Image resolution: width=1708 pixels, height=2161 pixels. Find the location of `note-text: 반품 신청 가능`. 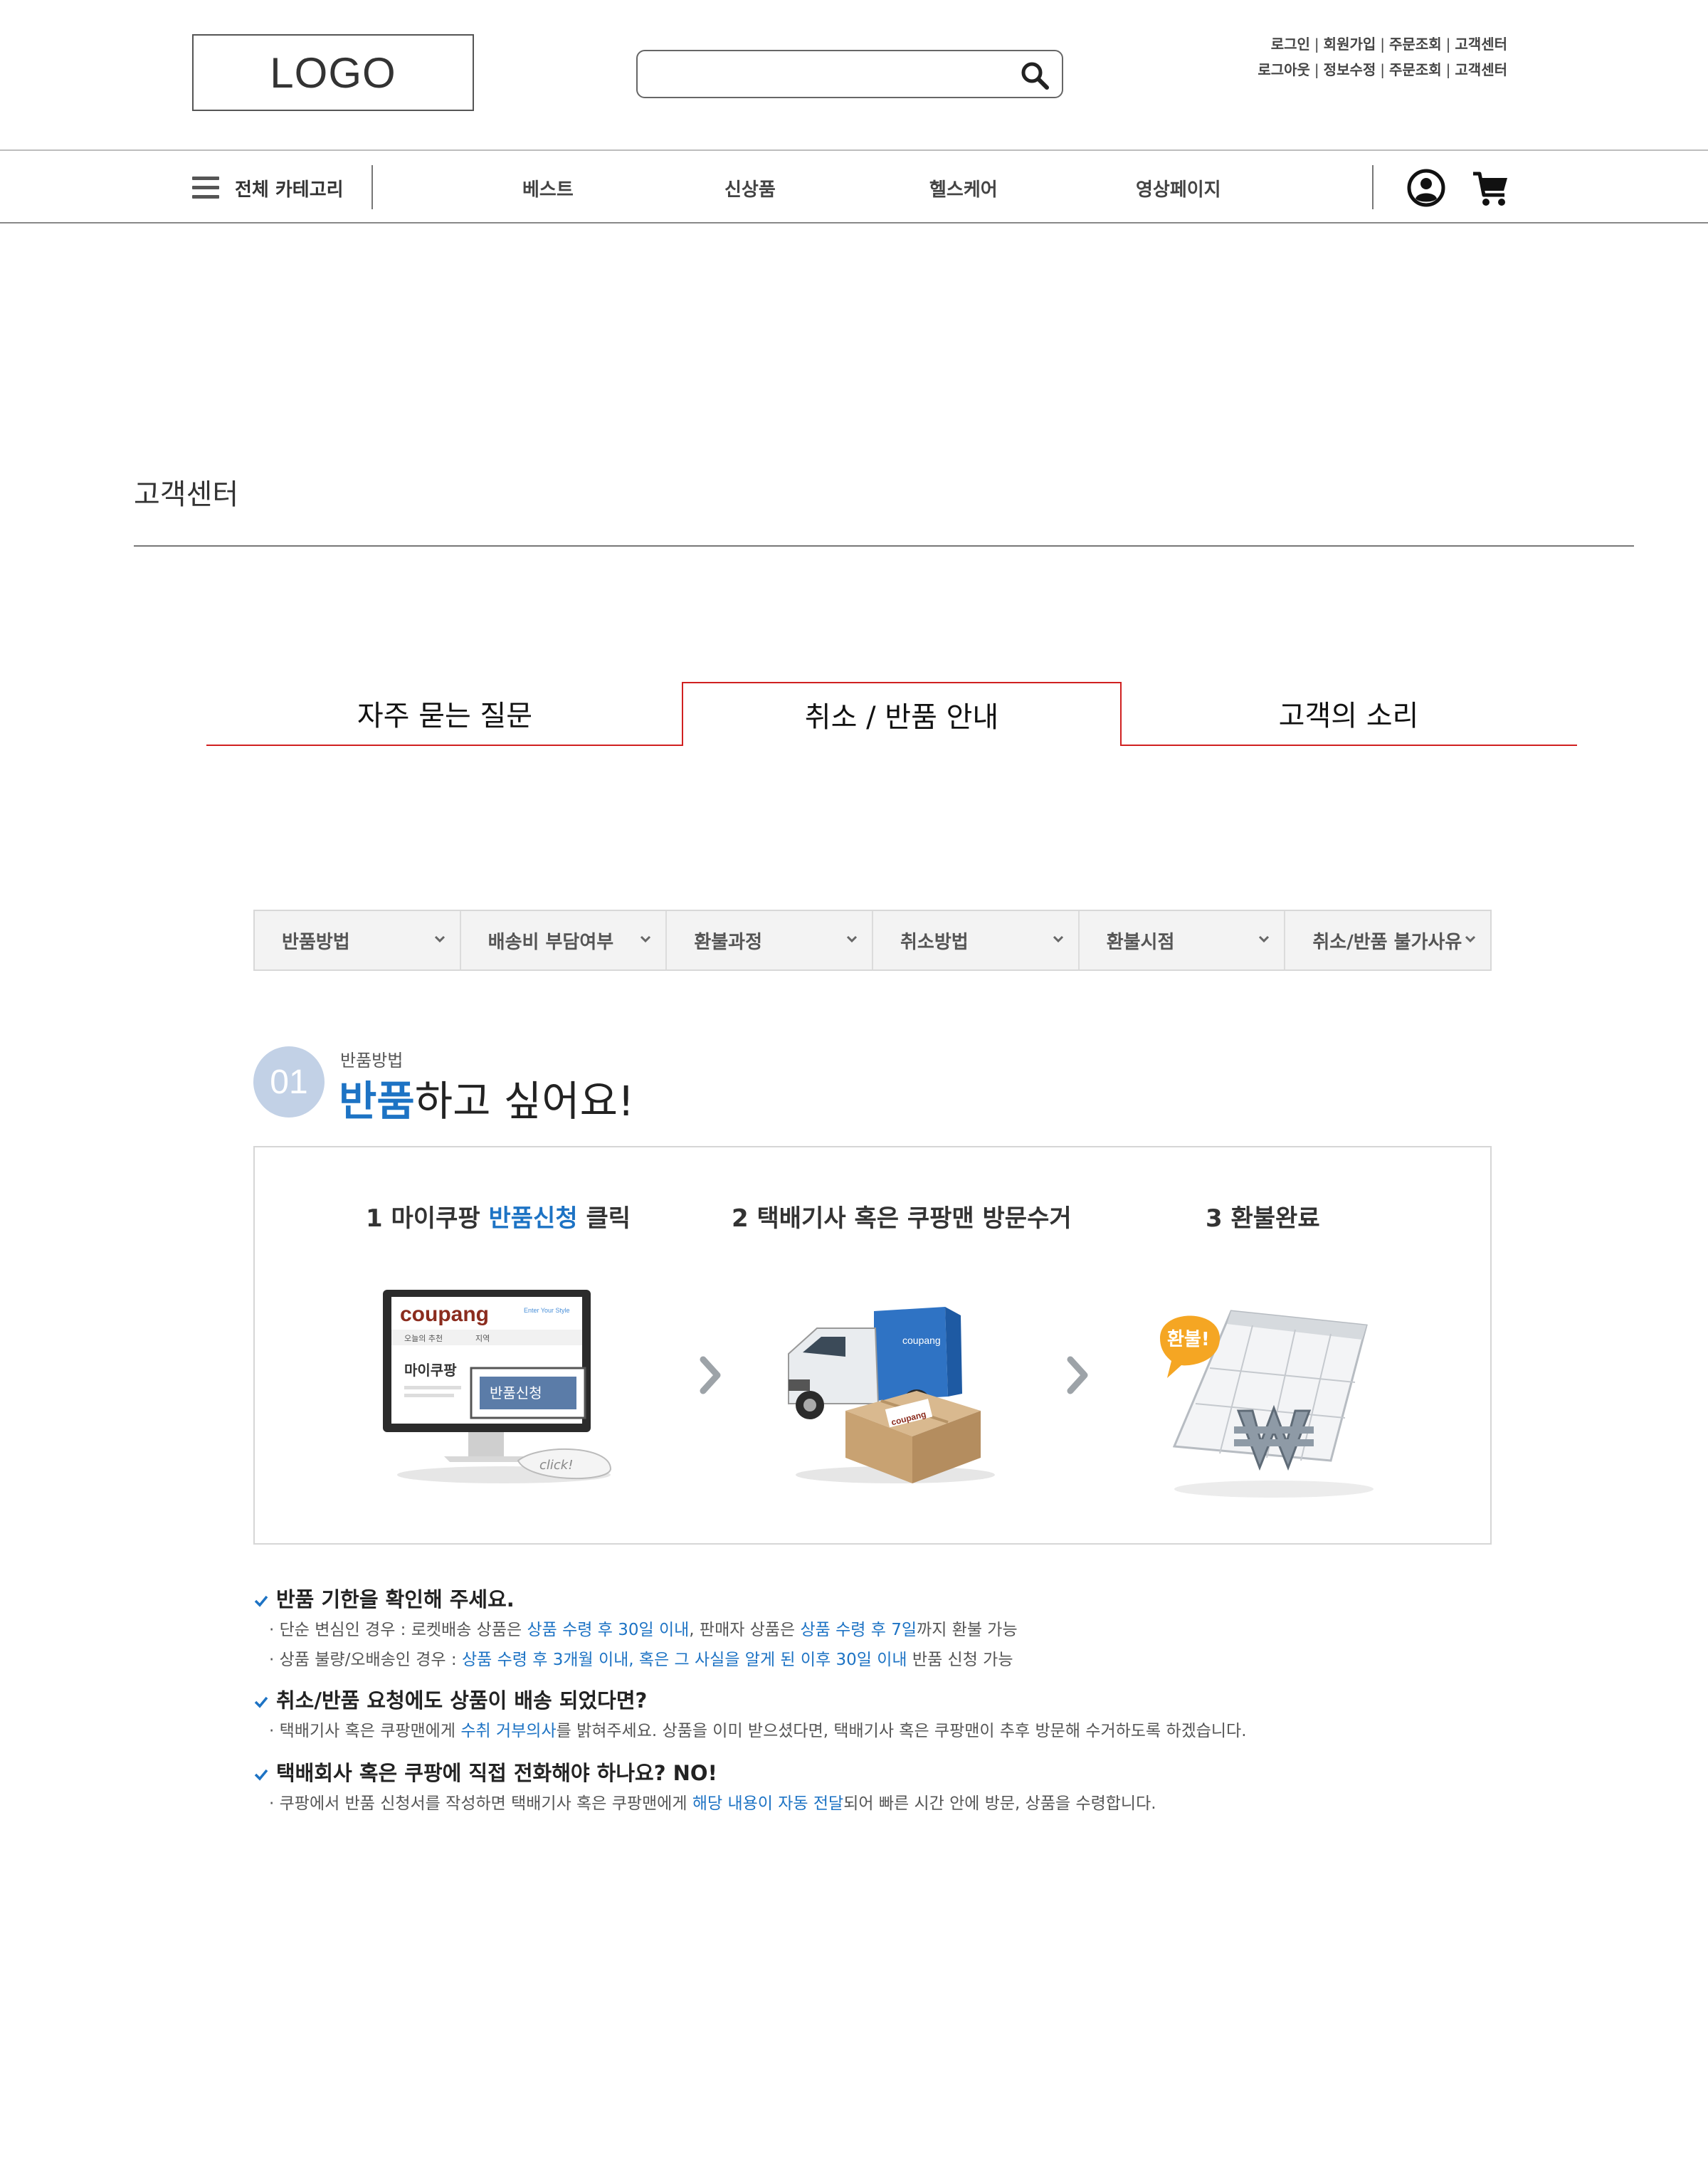

note-text: 반품 신청 가능 is located at coordinates (960, 1660).